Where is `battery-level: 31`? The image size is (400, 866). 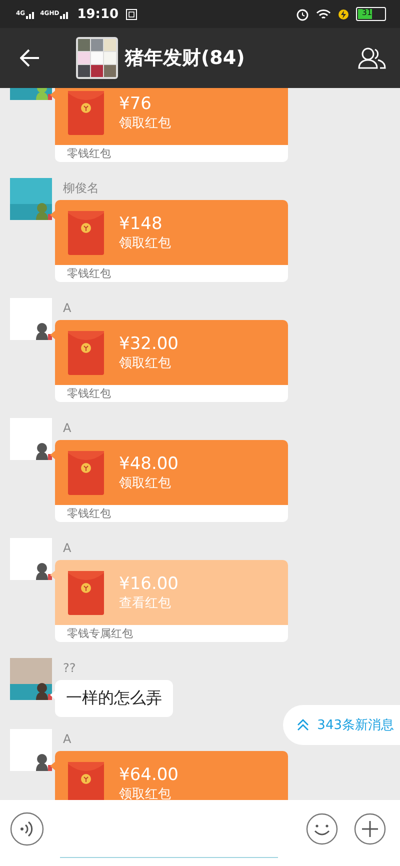
battery-level: 31 is located at coordinates (365, 14).